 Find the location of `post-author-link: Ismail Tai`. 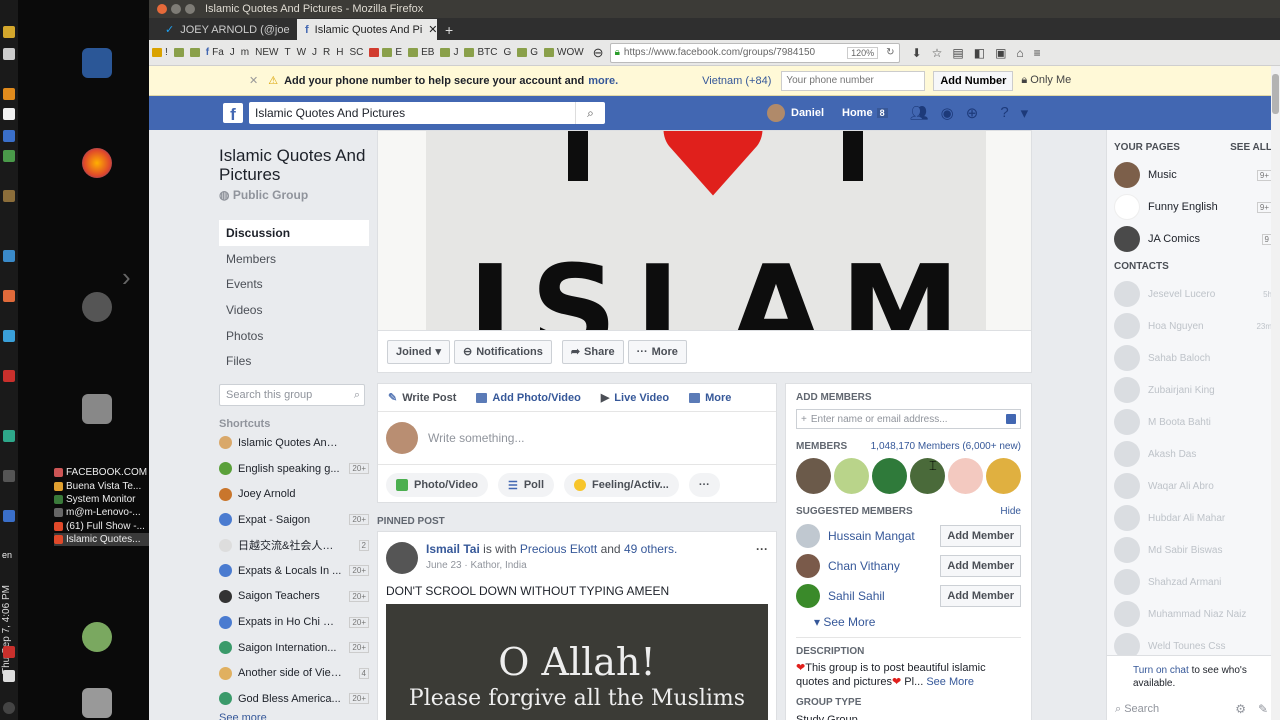

post-author-link: Ismail Tai is located at coordinates (453, 549).